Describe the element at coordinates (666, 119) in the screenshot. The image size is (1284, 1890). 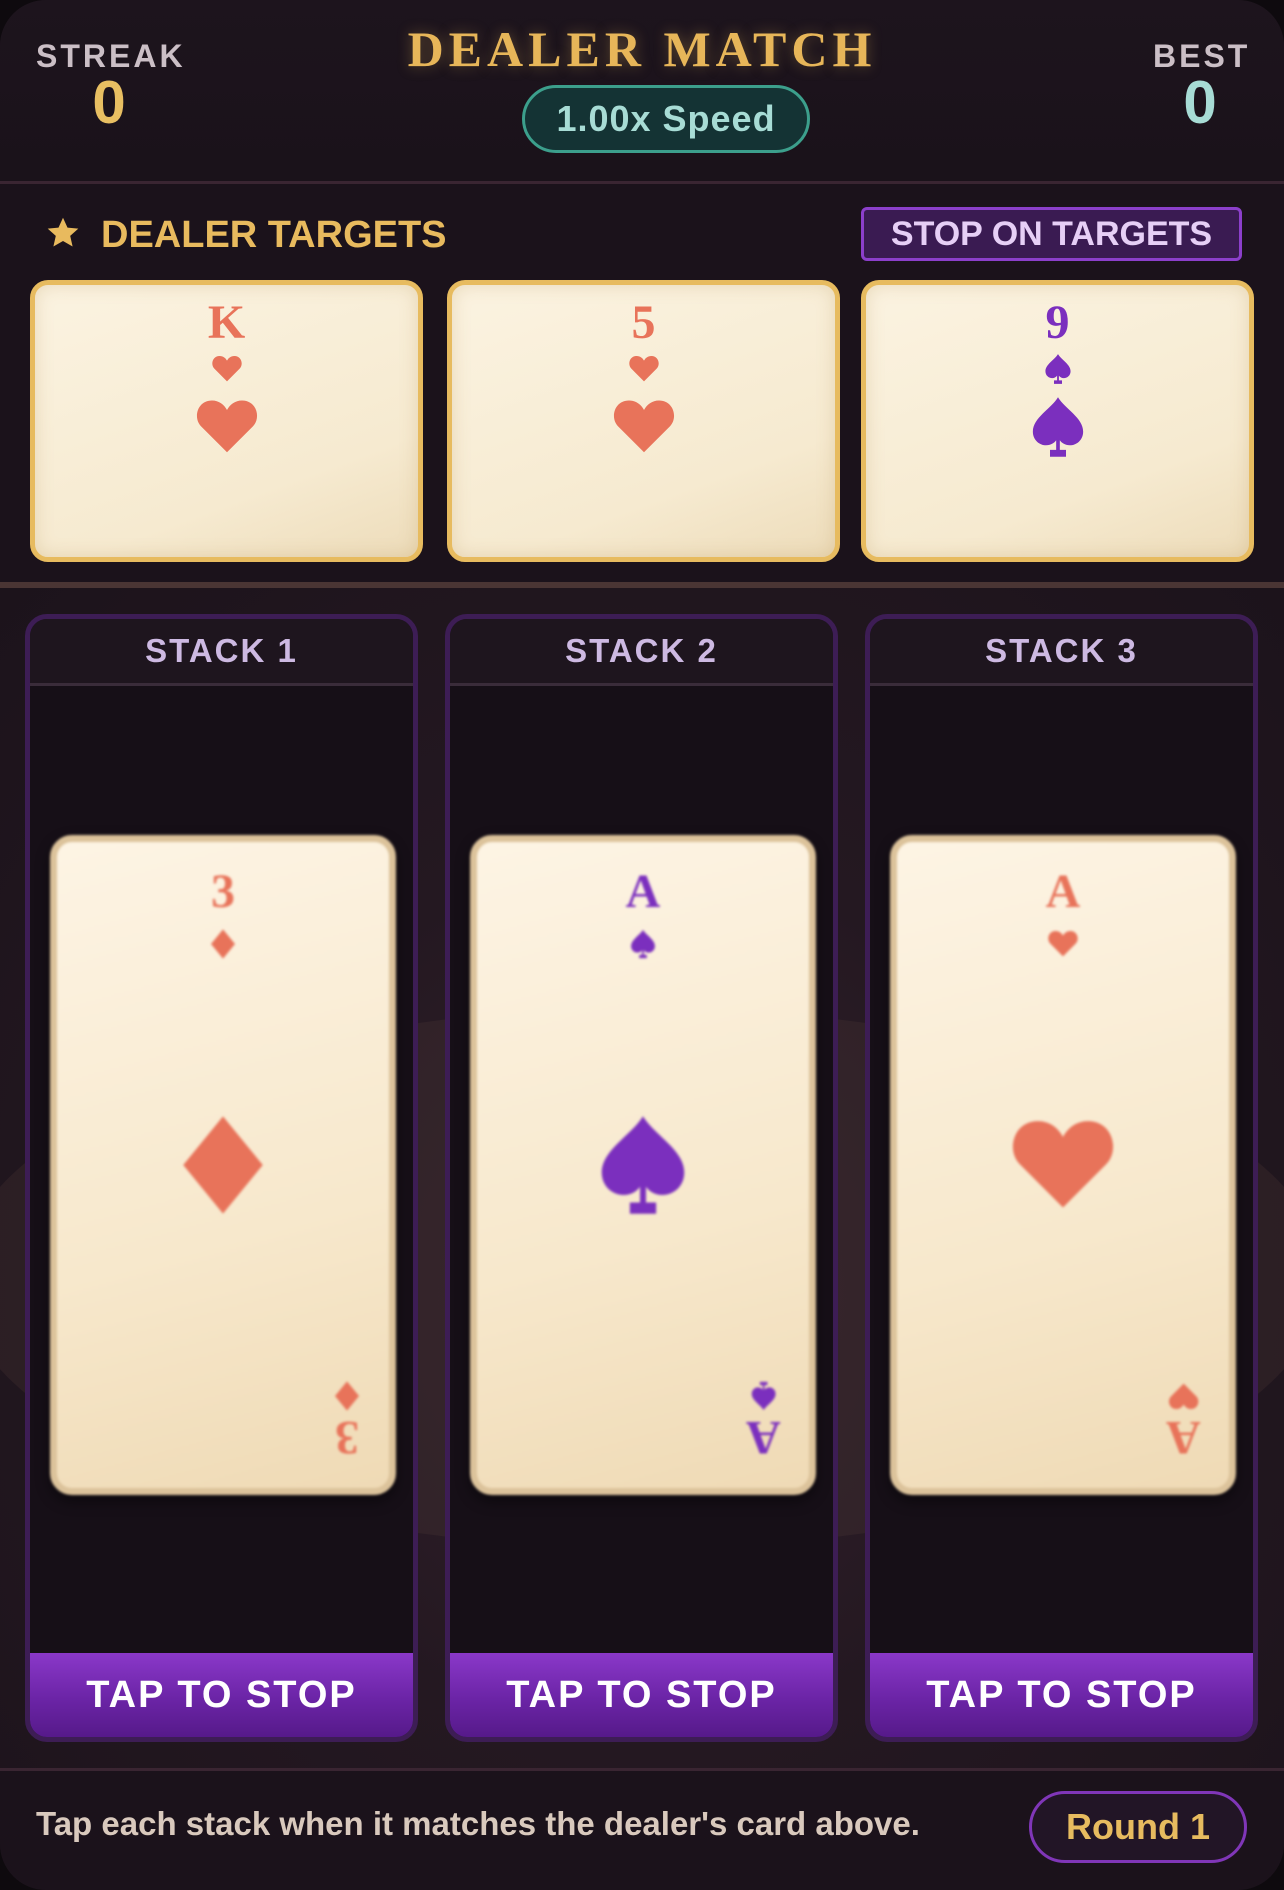
I see `speed-indicator: 1.00x Speed` at that location.